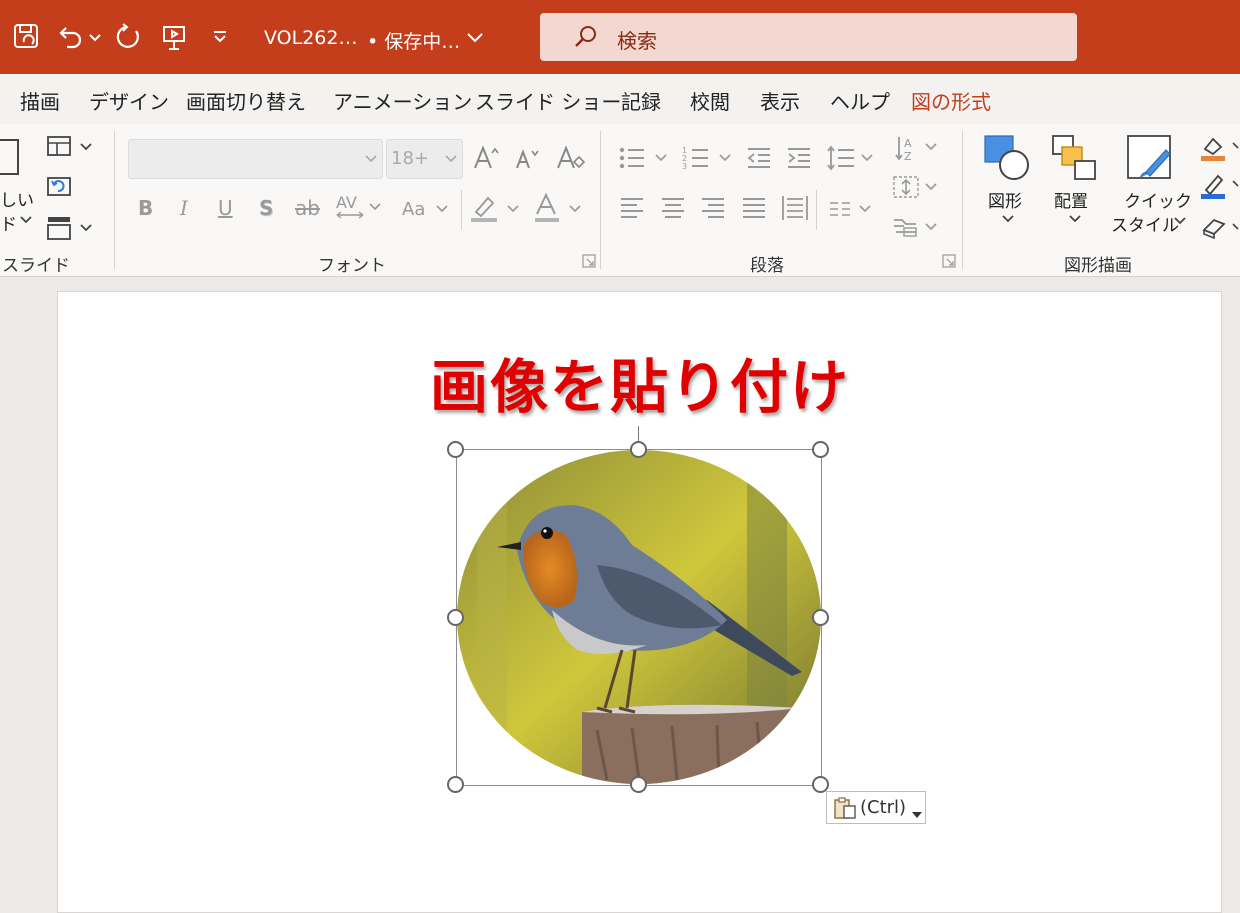 The height and width of the screenshot is (913, 1240). Describe the element at coordinates (455, 784) in the screenshot. I see `resize-handle-bottom-left` at that location.